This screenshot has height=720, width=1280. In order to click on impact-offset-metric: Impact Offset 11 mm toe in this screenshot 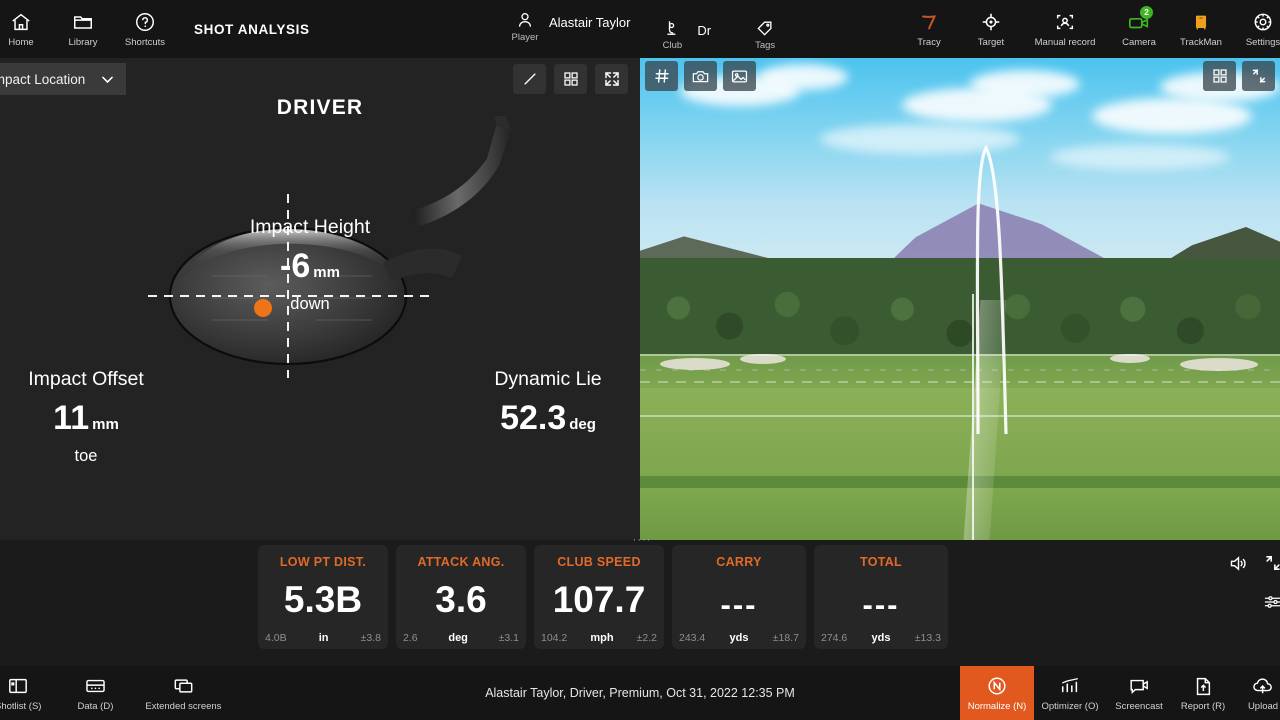, I will do `click(86, 417)`.